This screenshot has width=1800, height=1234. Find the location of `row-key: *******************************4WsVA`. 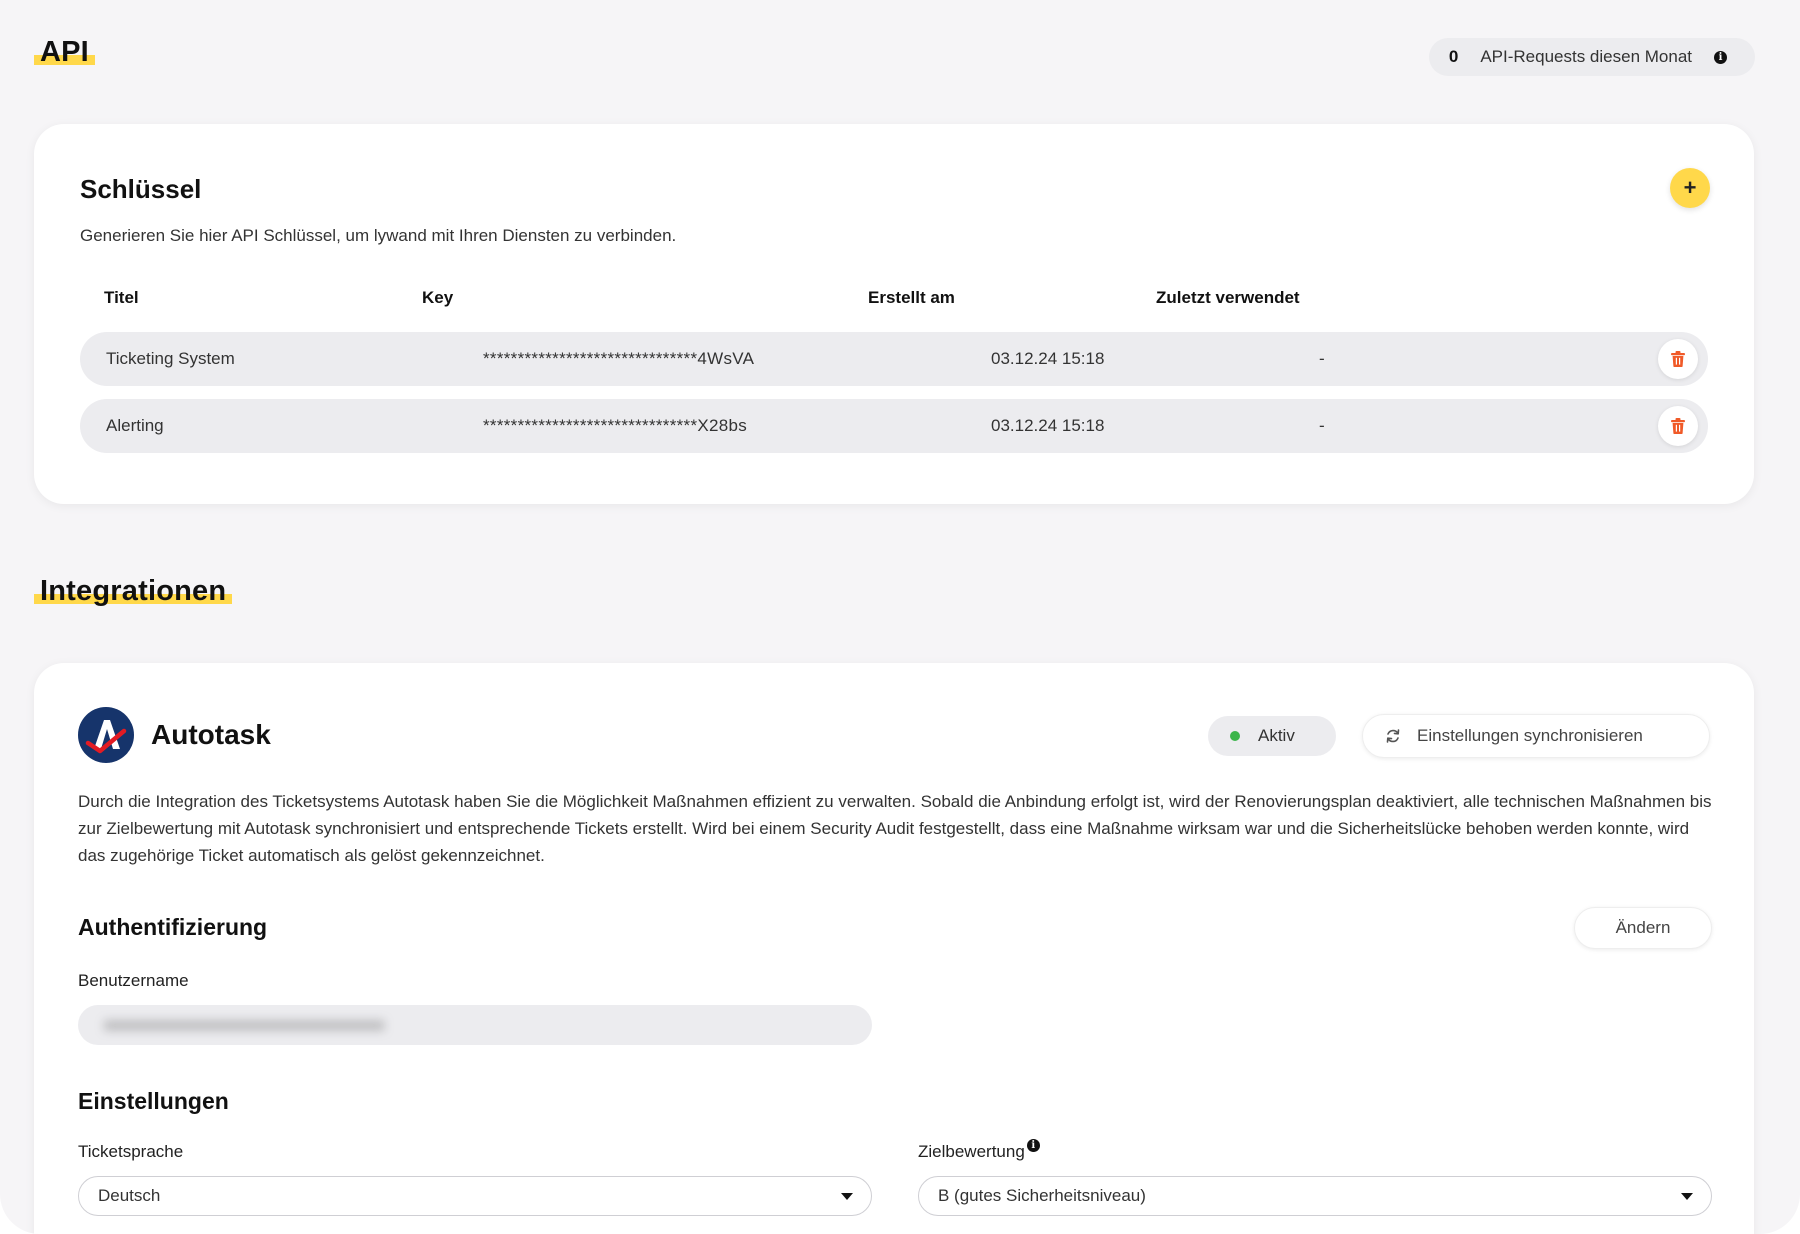

row-key: *******************************4WsVA is located at coordinates (619, 358).